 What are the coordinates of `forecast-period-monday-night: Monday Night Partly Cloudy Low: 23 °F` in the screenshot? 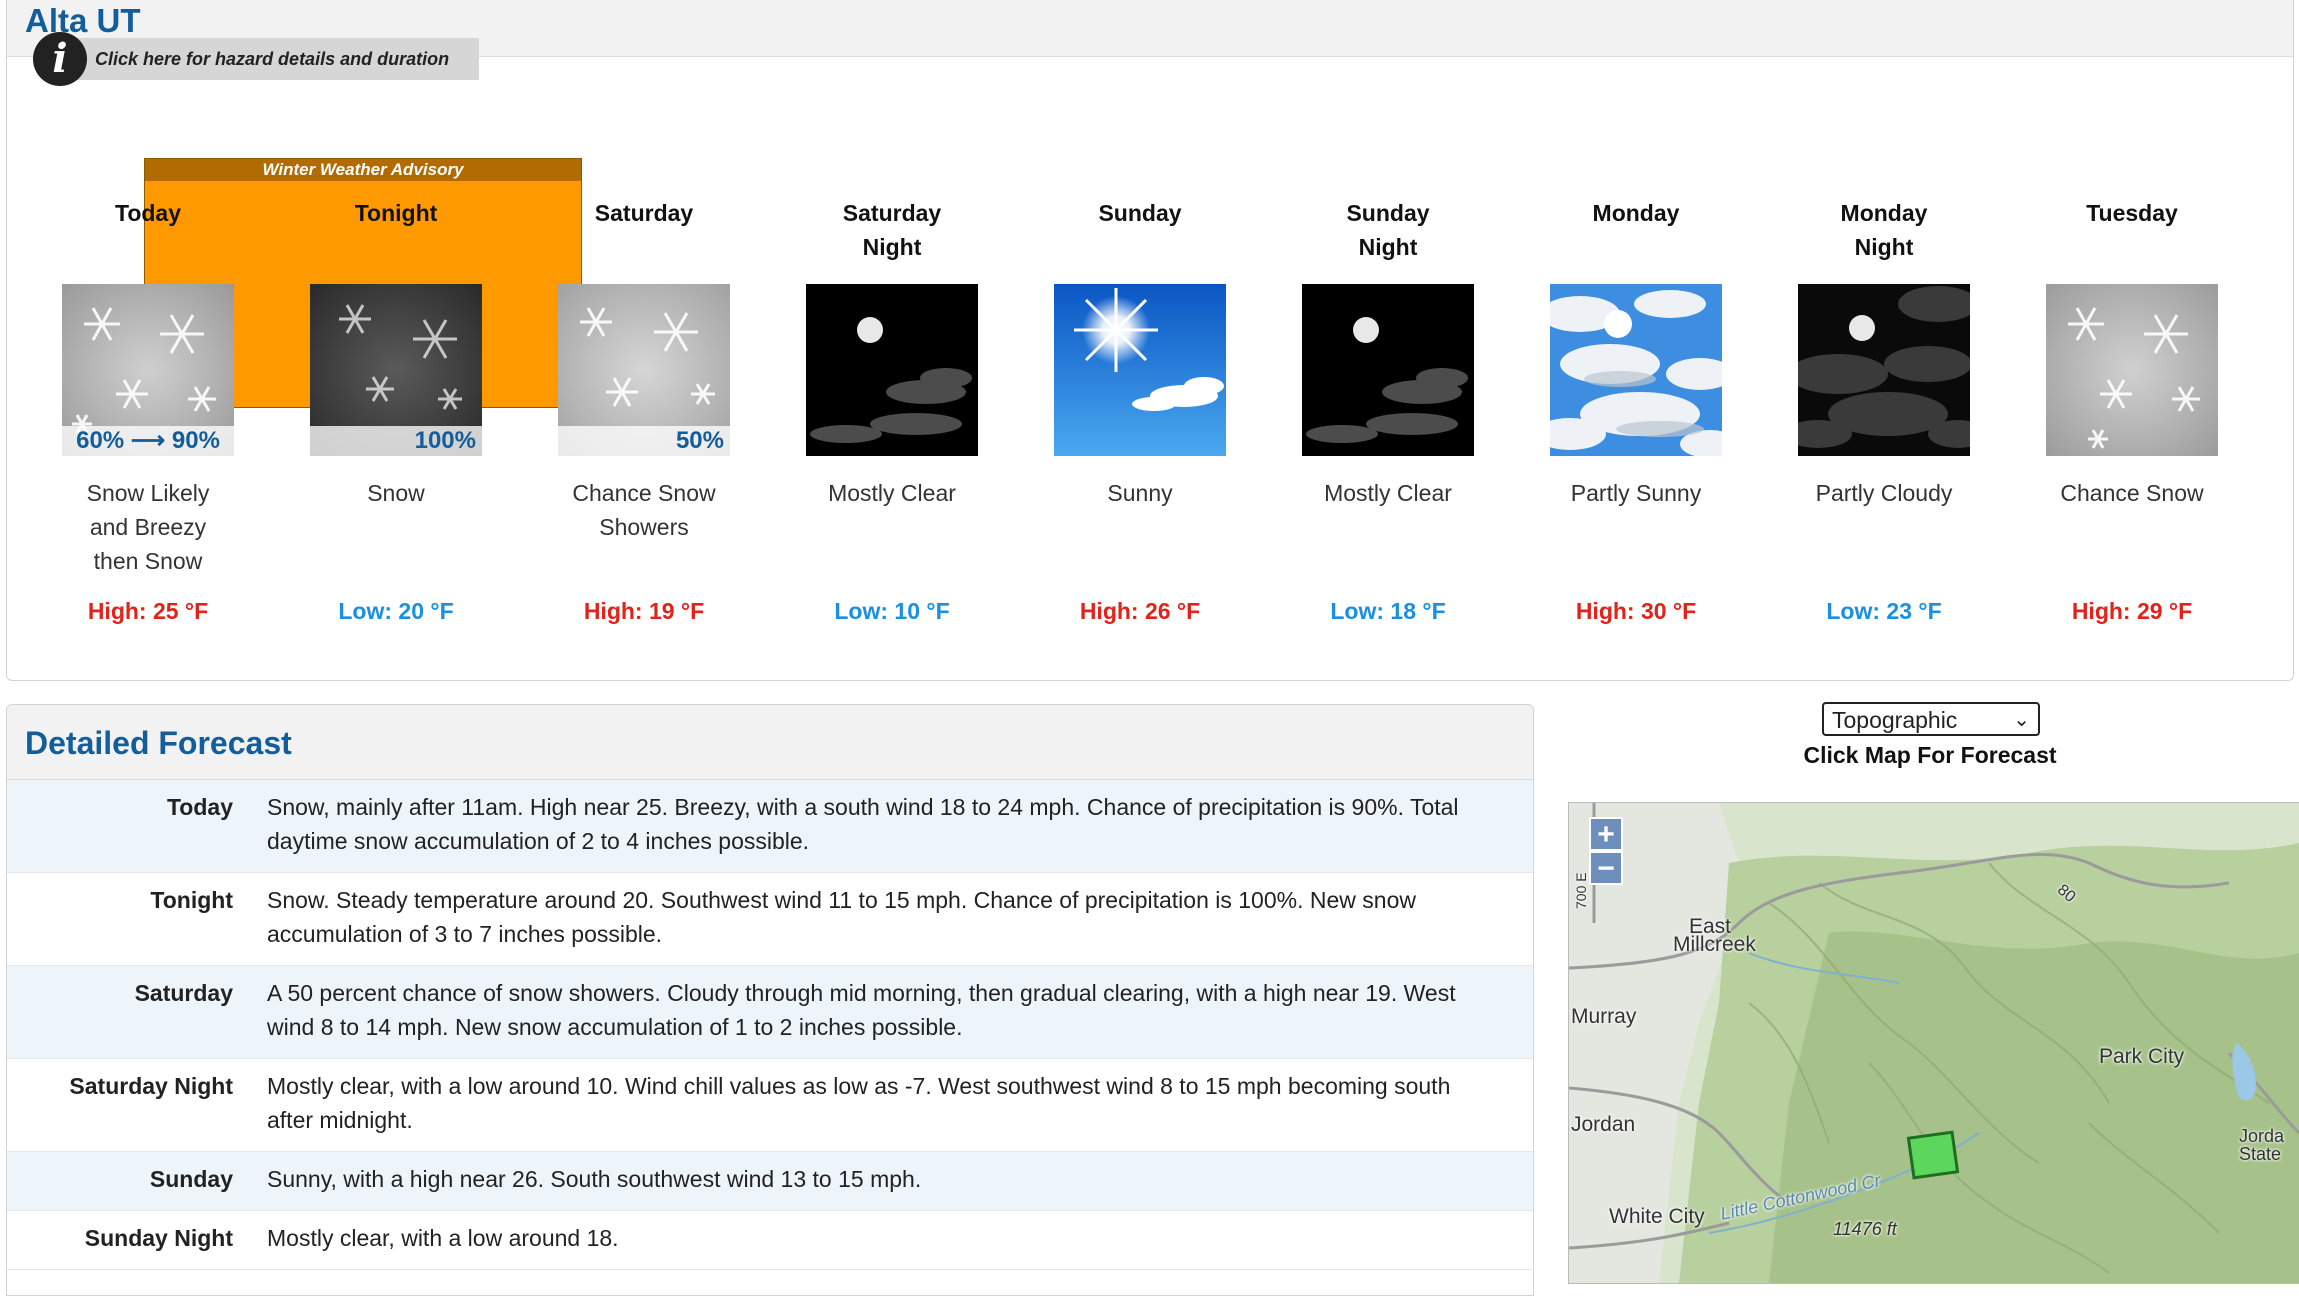 It's located at (1884, 410).